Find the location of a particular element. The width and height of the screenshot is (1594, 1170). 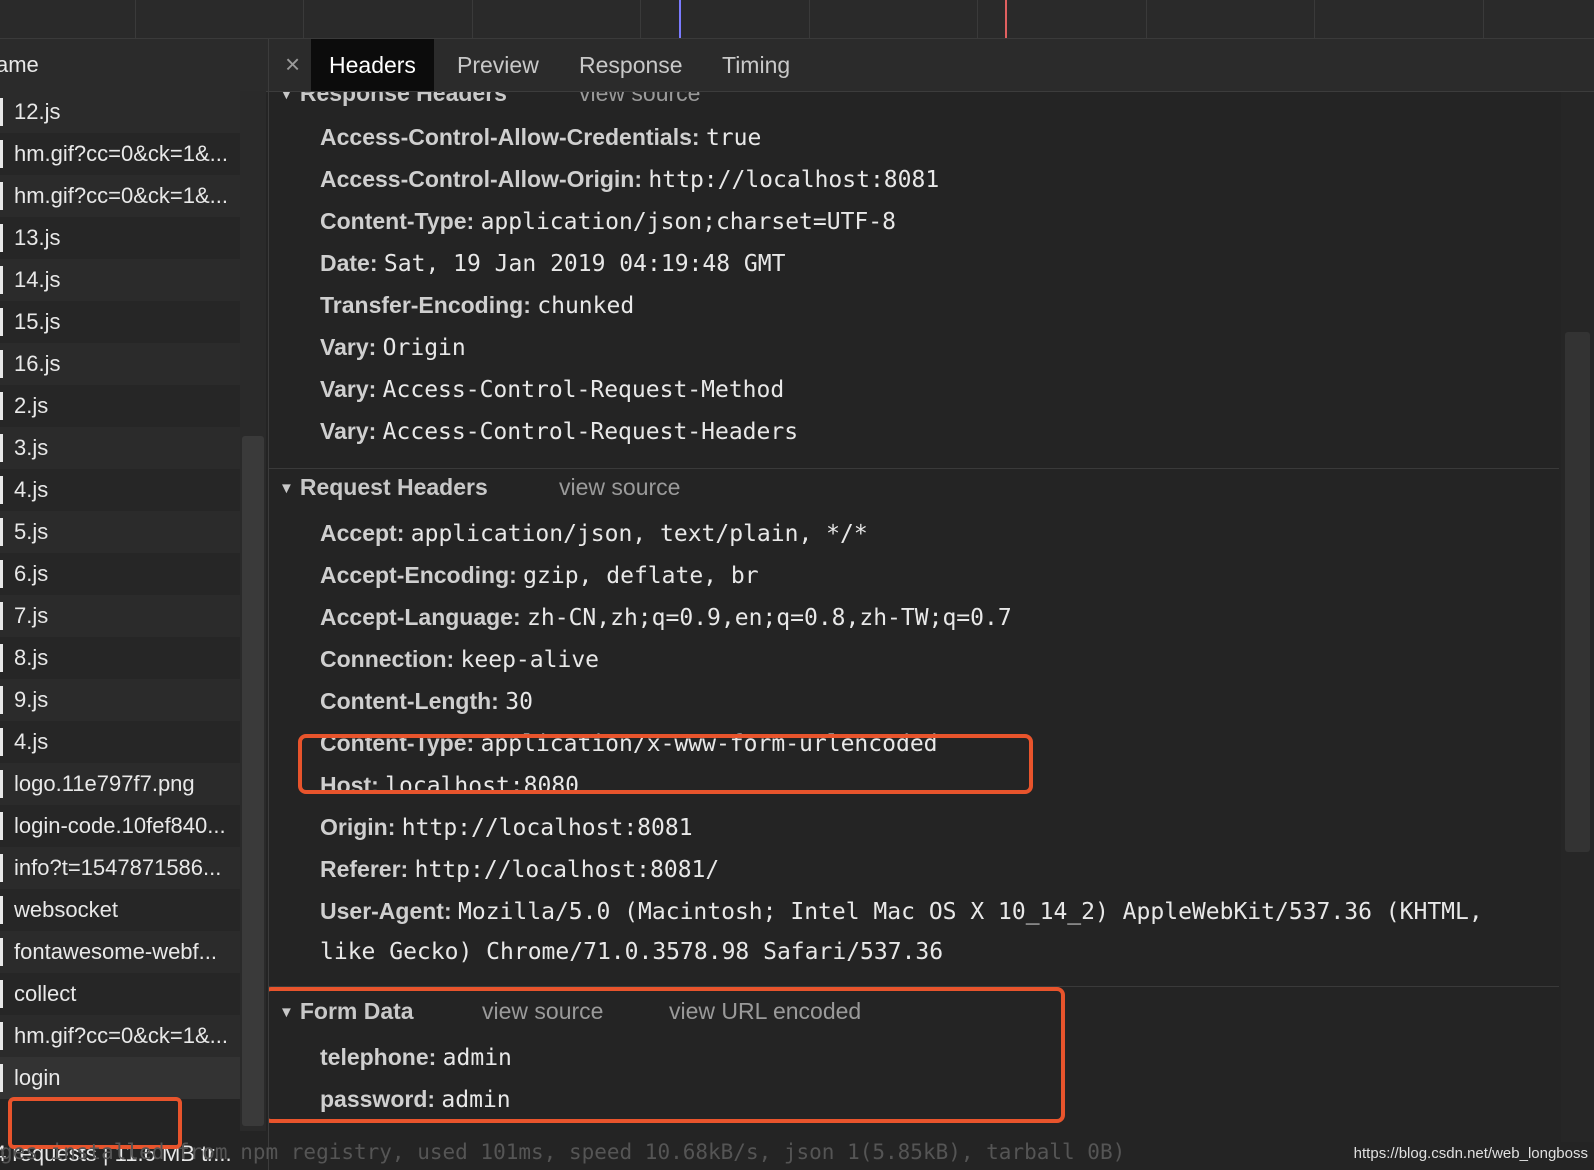

response-headers-title: Response Headers is located at coordinates (403, 99).